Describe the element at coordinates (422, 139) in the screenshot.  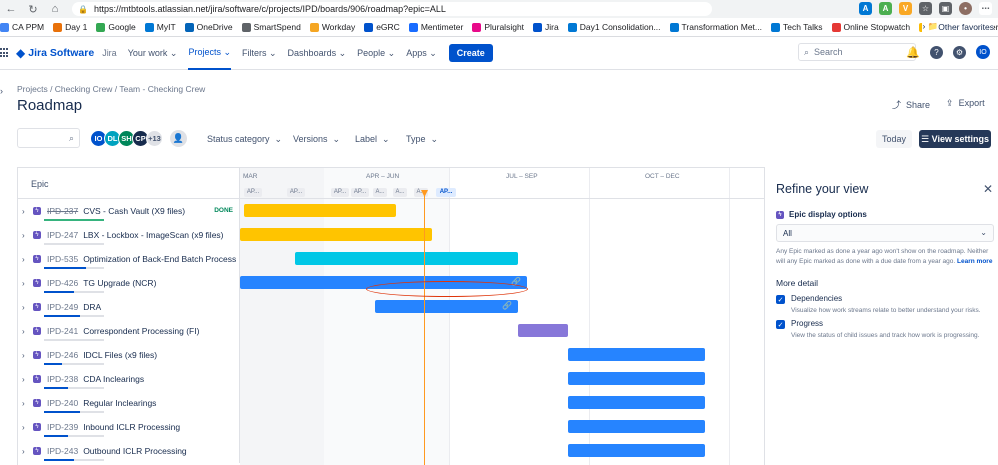
I see `type-dropdown: Type ⌄` at that location.